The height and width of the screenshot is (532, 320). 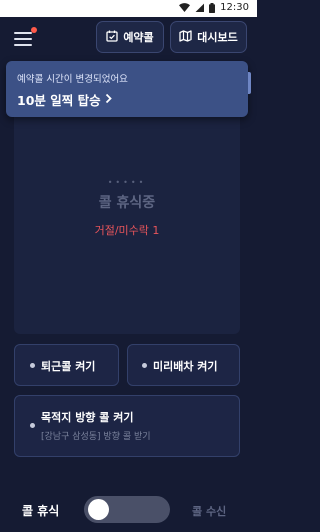 I want to click on call-rest-label: 콜 휴식, so click(x=41, y=511).